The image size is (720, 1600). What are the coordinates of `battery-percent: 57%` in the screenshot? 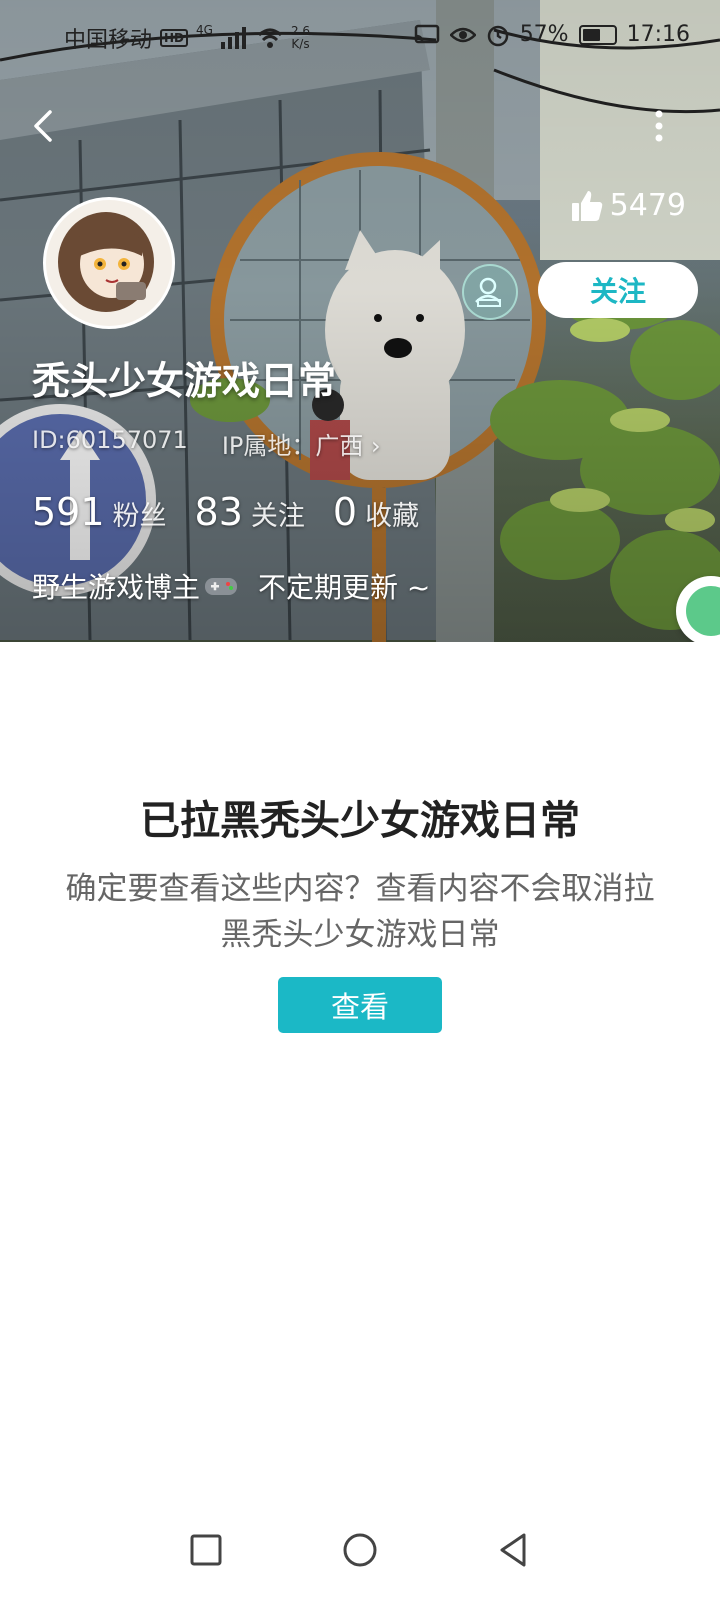 It's located at (544, 34).